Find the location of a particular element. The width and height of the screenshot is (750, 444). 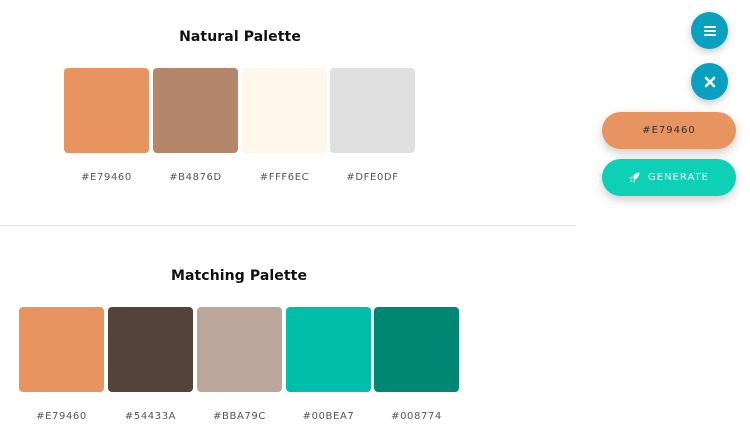

generate-button: GENERATE is located at coordinates (669, 177).